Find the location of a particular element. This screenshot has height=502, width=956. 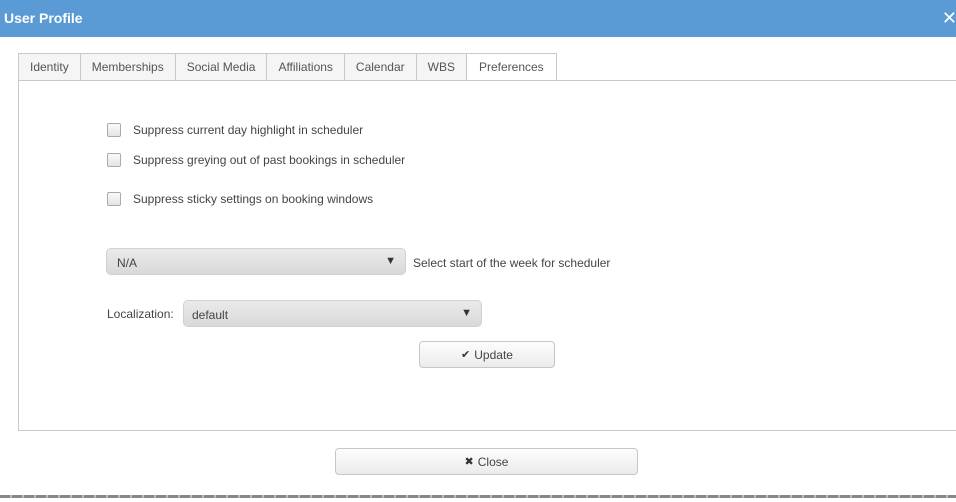

close-button-label: Close is located at coordinates (493, 461).